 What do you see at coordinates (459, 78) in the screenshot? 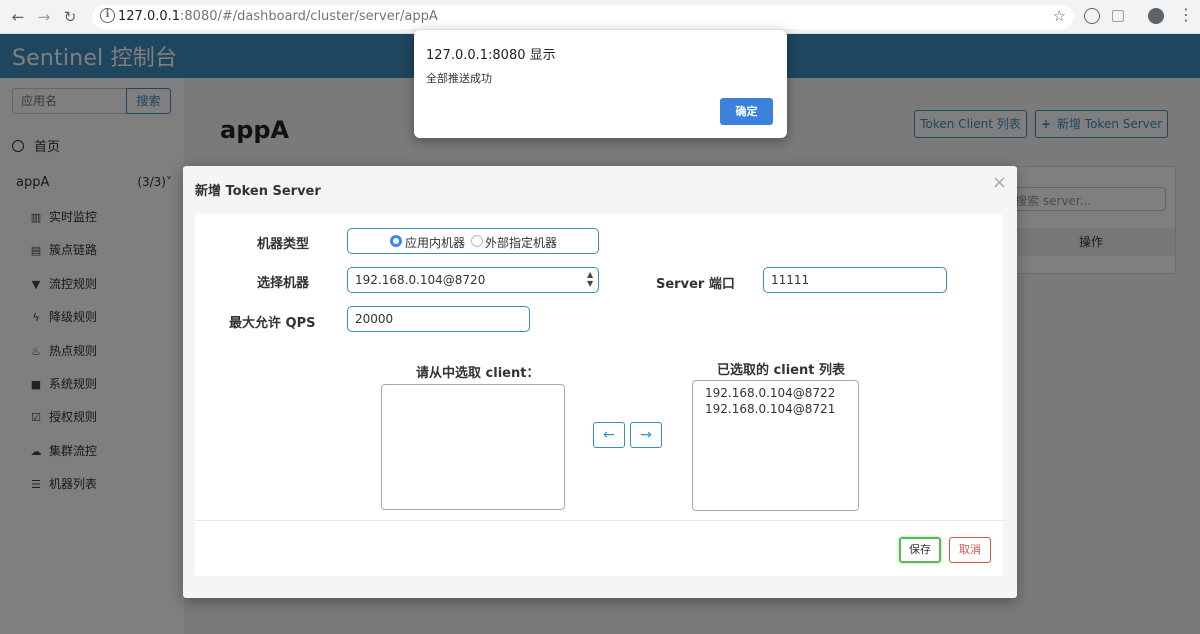
I see `alert-message: 全部推送成功` at bounding box center [459, 78].